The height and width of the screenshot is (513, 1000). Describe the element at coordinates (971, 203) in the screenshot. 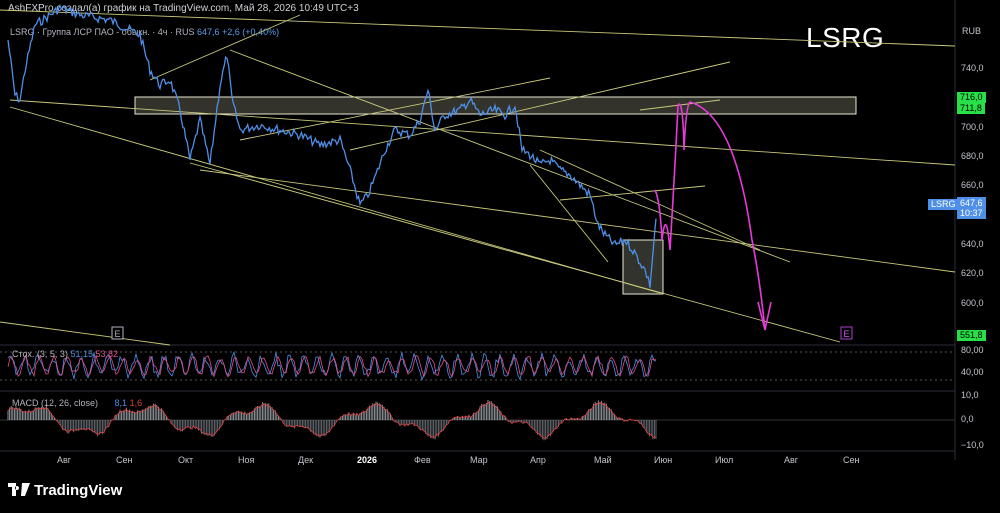

I see `current-price: 647,6` at that location.